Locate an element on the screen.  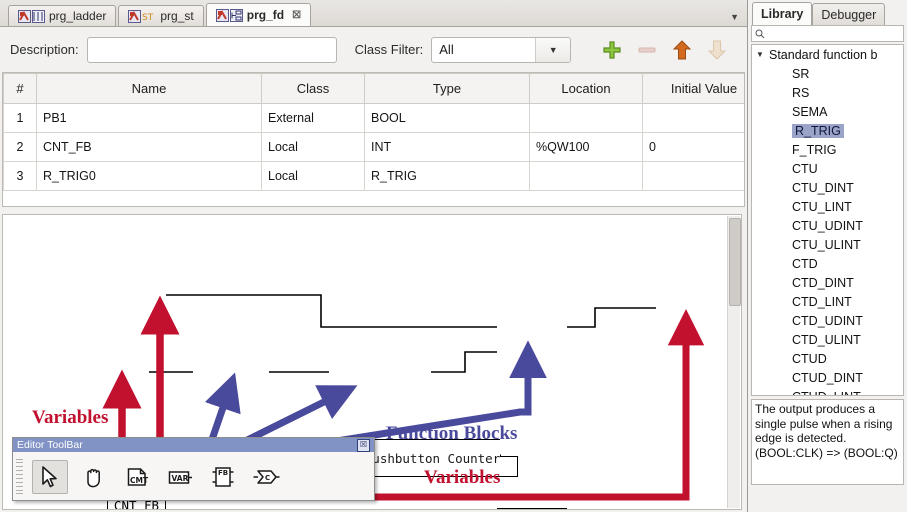
tab-label: Debugger is located at coordinates (849, 14).